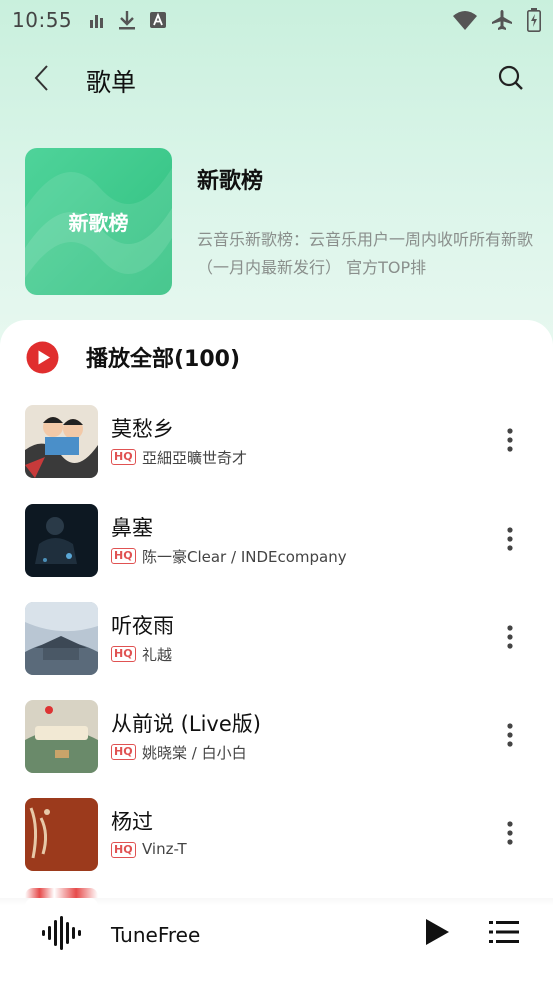 The width and height of the screenshot is (553, 983). I want to click on app-bar: 歌单, so click(276, 80).